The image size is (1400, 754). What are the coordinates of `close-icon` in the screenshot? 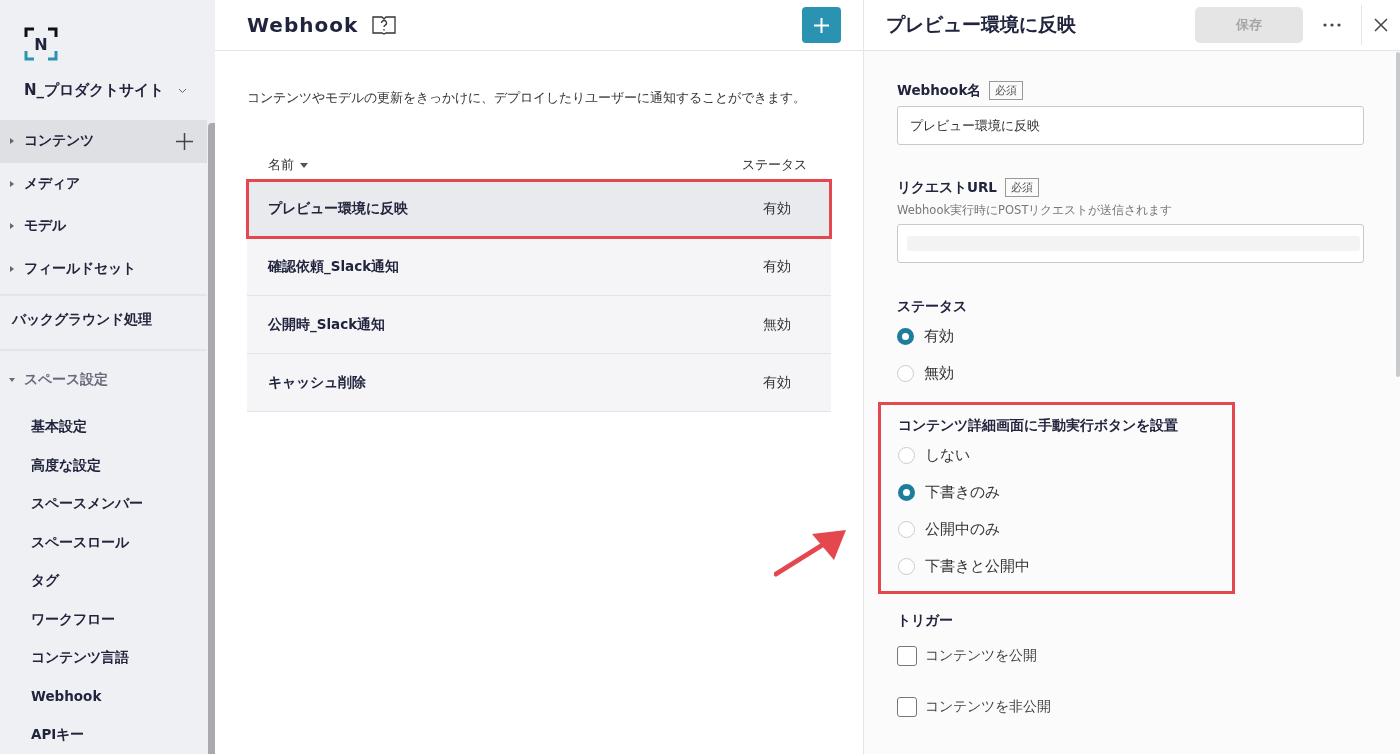 It's located at (1381, 25).